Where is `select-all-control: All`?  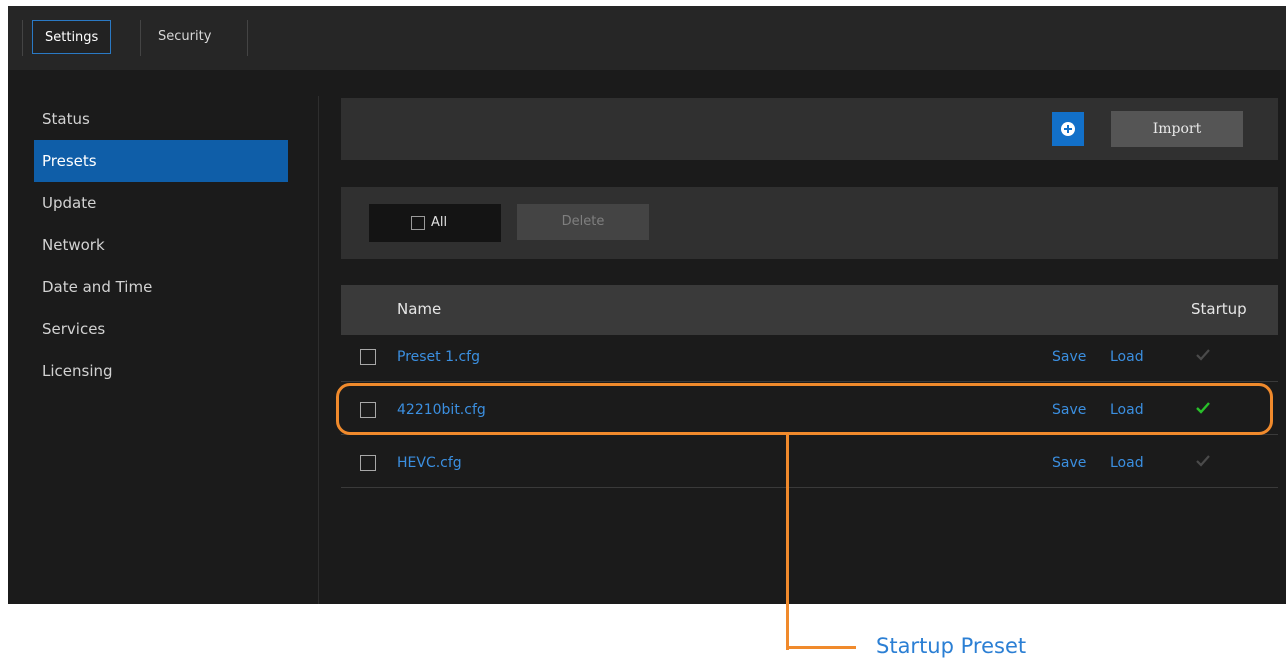
select-all-control: All is located at coordinates (435, 223).